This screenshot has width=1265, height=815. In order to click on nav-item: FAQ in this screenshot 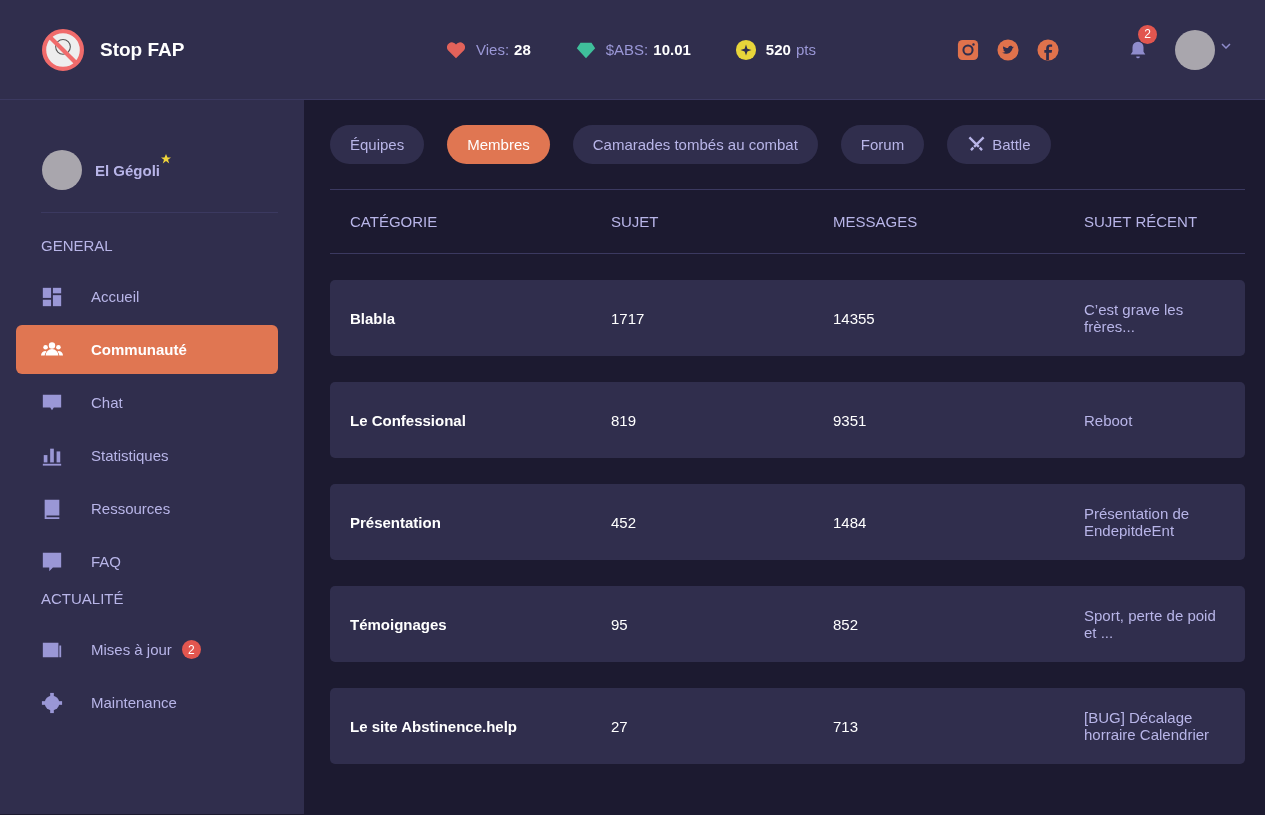, I will do `click(147, 561)`.